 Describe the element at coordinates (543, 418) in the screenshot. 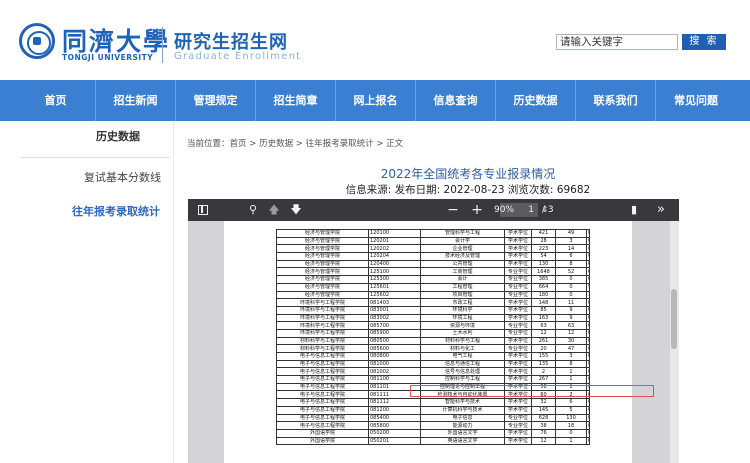

I see `table-cell: 628` at that location.